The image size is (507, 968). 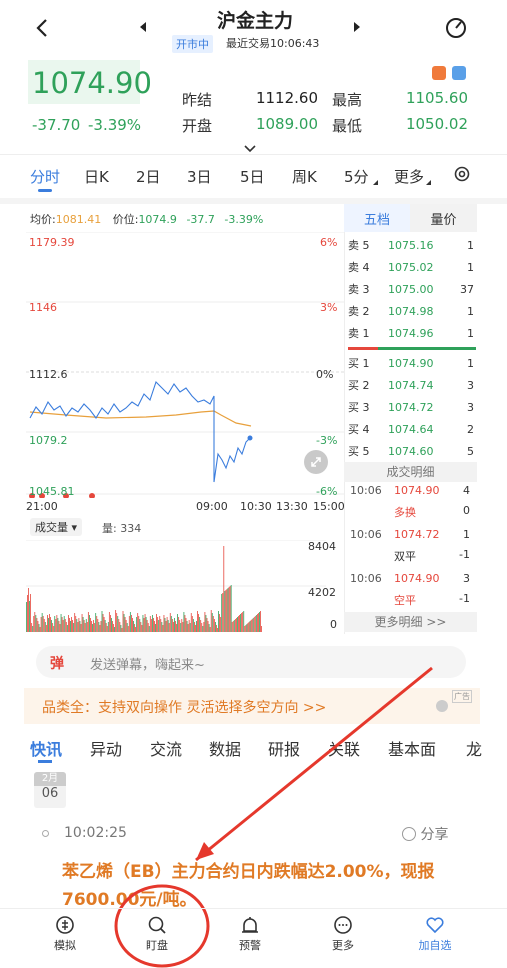 I want to click on simulate-label: 模拟, so click(x=65, y=945).